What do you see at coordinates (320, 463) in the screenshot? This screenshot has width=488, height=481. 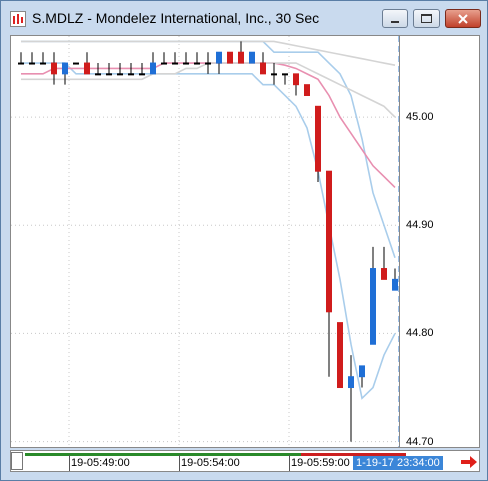 I see `x-tick-label: 19-05:59:00` at bounding box center [320, 463].